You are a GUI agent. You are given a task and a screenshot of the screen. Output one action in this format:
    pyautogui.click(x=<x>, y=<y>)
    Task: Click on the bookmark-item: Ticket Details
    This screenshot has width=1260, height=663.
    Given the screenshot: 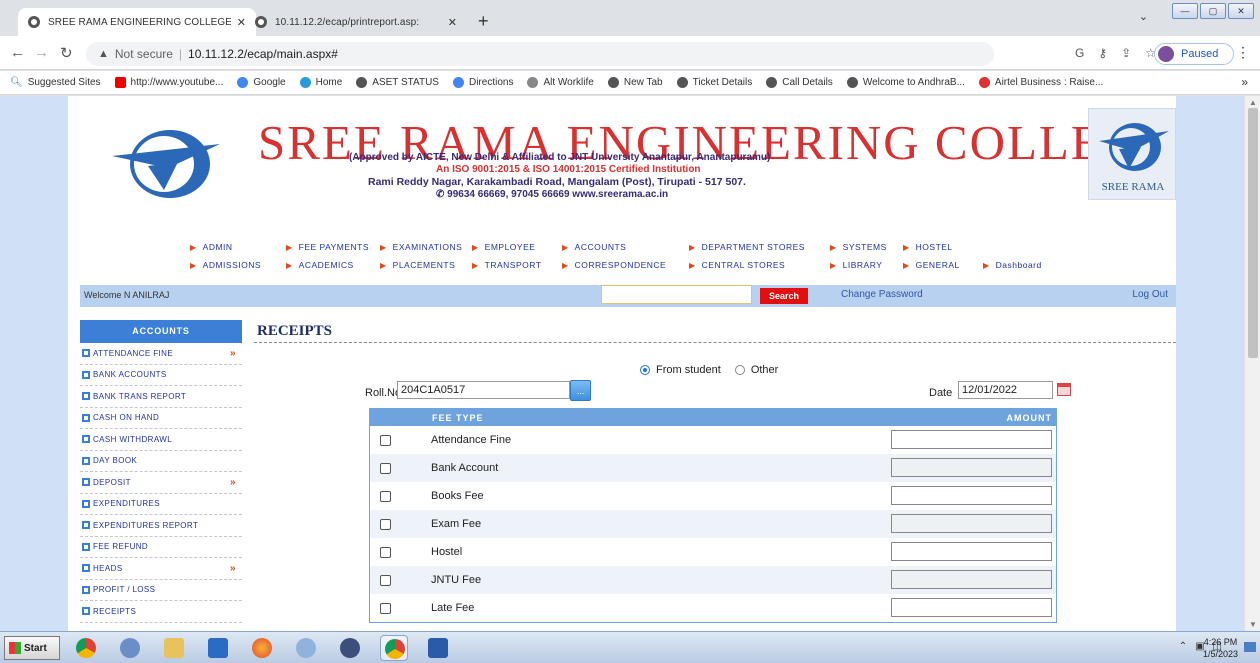 What is the action you would take?
    pyautogui.click(x=714, y=82)
    